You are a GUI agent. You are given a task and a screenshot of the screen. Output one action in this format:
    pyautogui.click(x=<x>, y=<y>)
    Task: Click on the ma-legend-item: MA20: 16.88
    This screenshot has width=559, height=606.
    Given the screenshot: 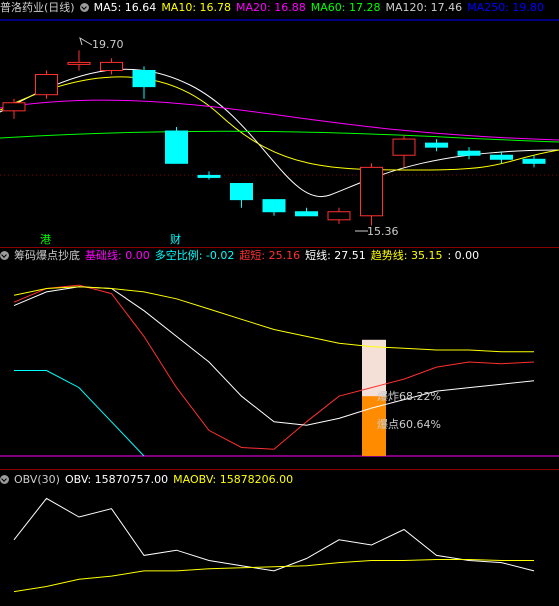 What is the action you would take?
    pyautogui.click(x=271, y=7)
    